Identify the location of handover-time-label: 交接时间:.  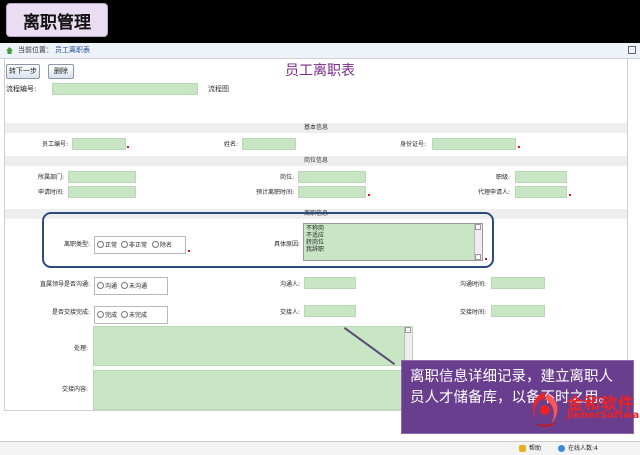
(472, 312).